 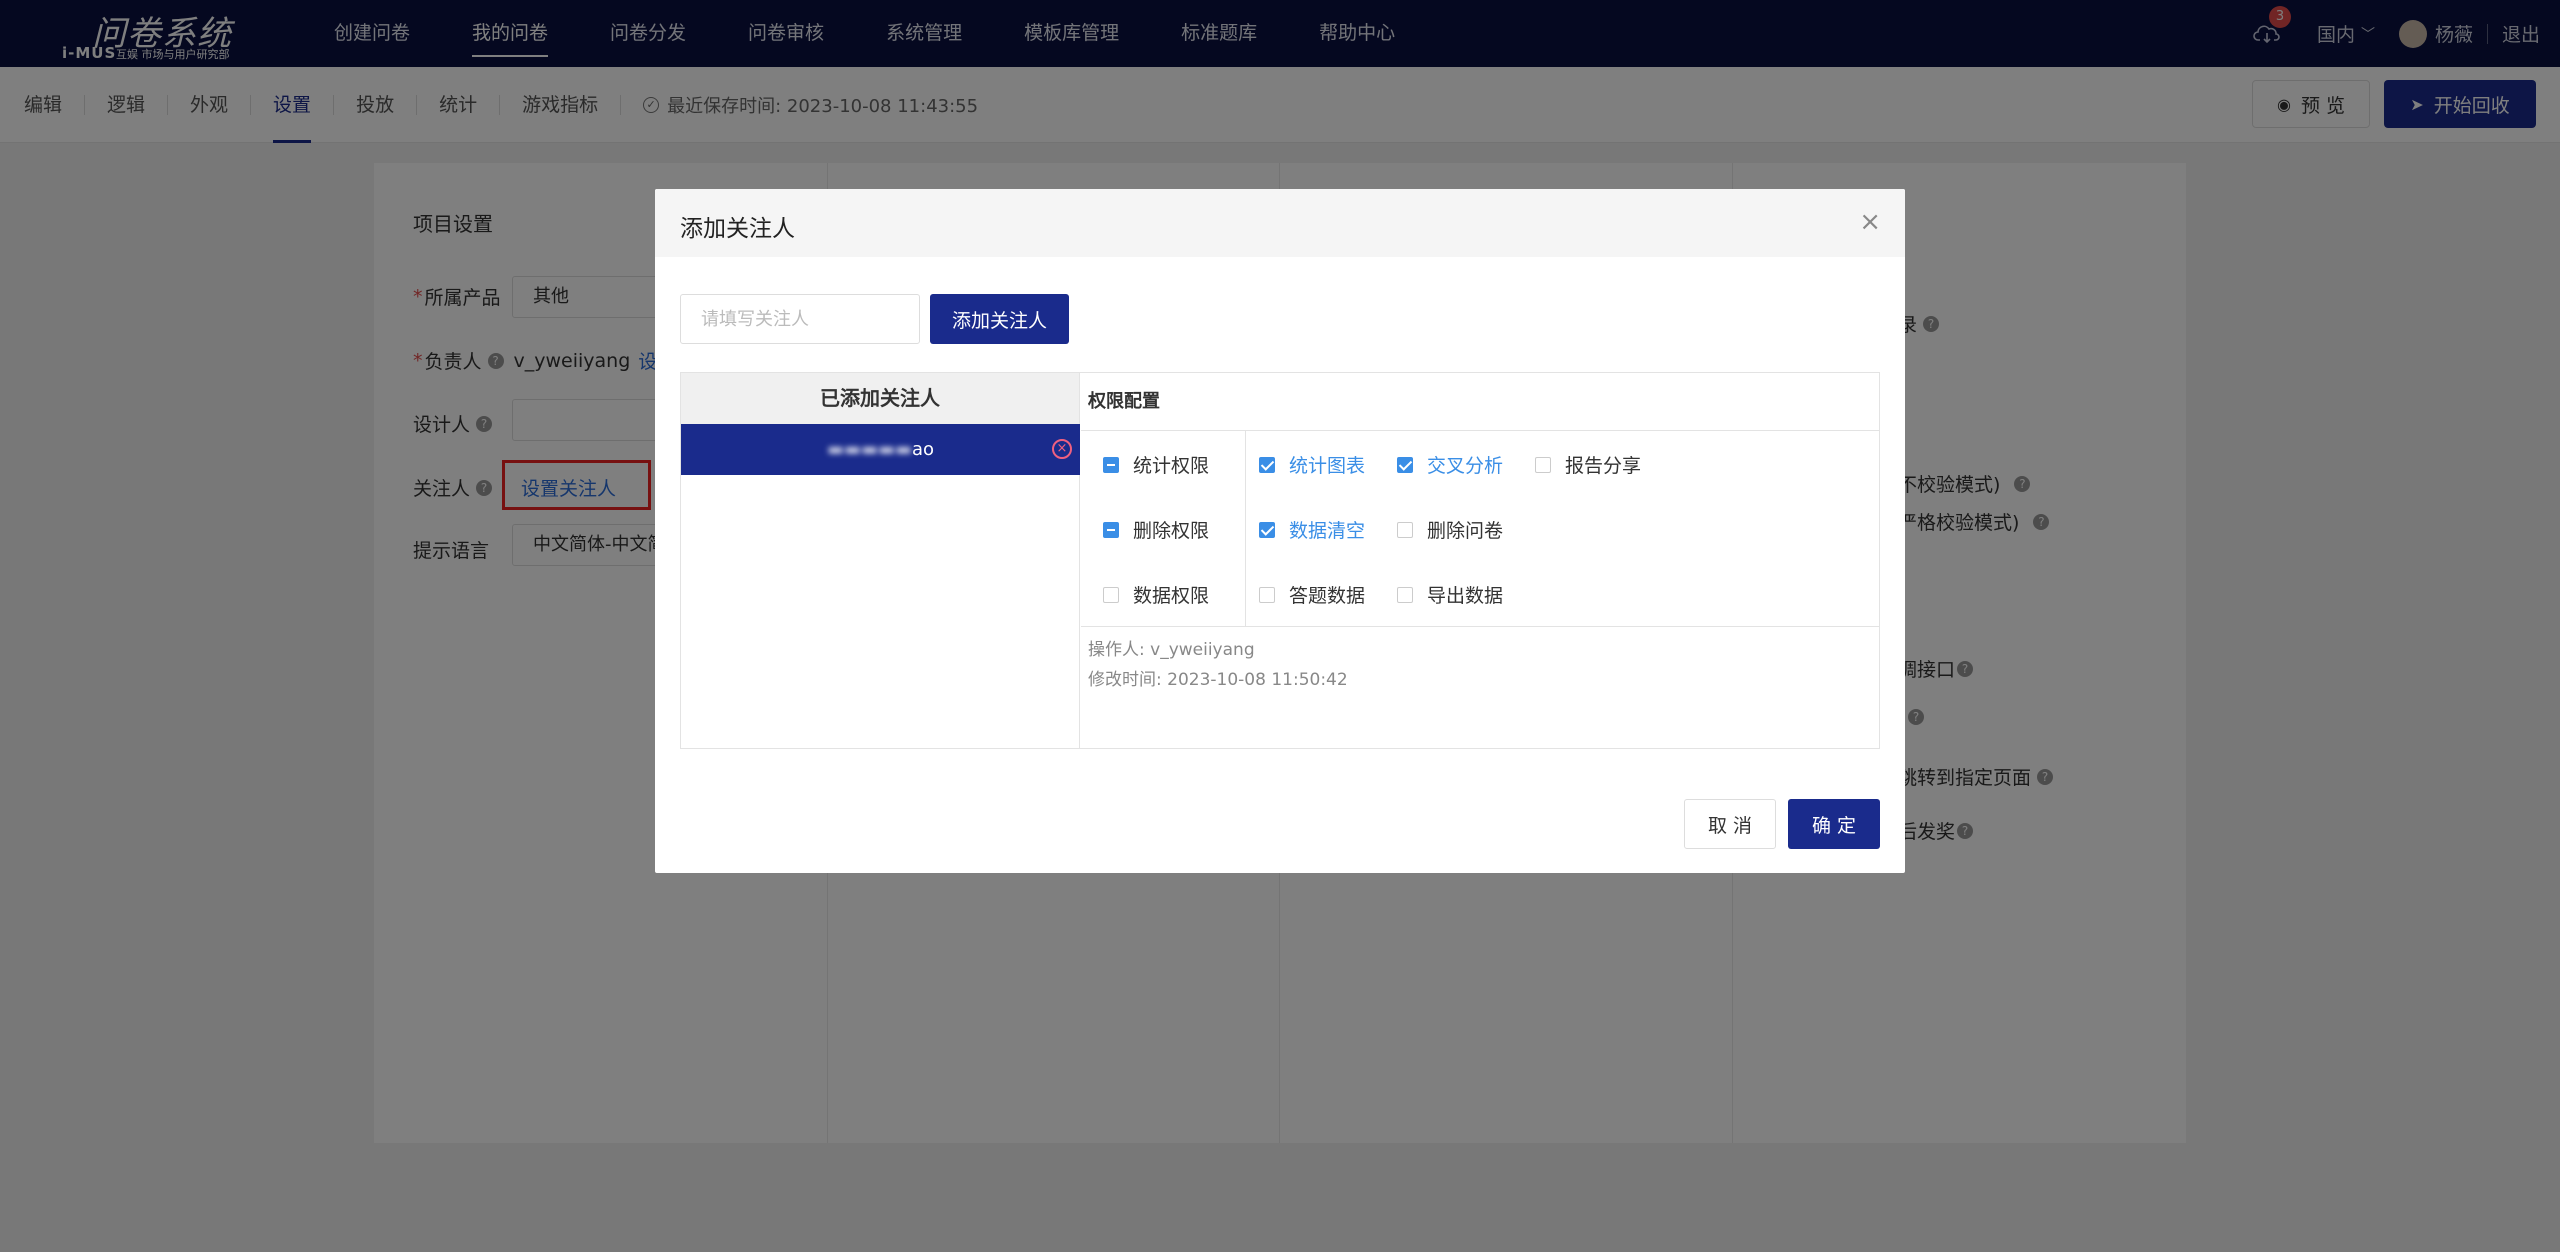 What do you see at coordinates (1465, 531) in the screenshot?
I see `checkbox-label: 删除问卷` at bounding box center [1465, 531].